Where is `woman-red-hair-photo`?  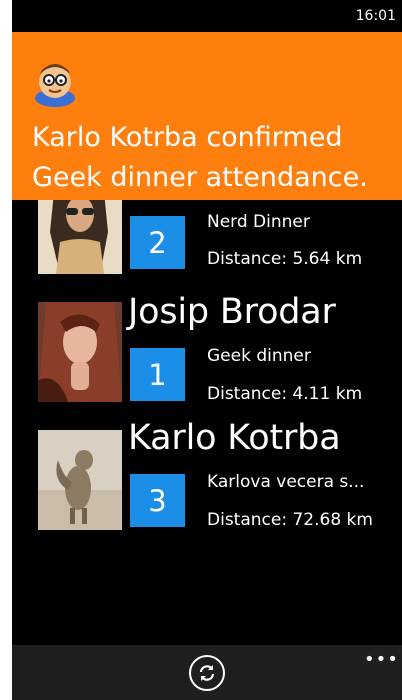
woman-red-hair-photo is located at coordinates (80, 352).